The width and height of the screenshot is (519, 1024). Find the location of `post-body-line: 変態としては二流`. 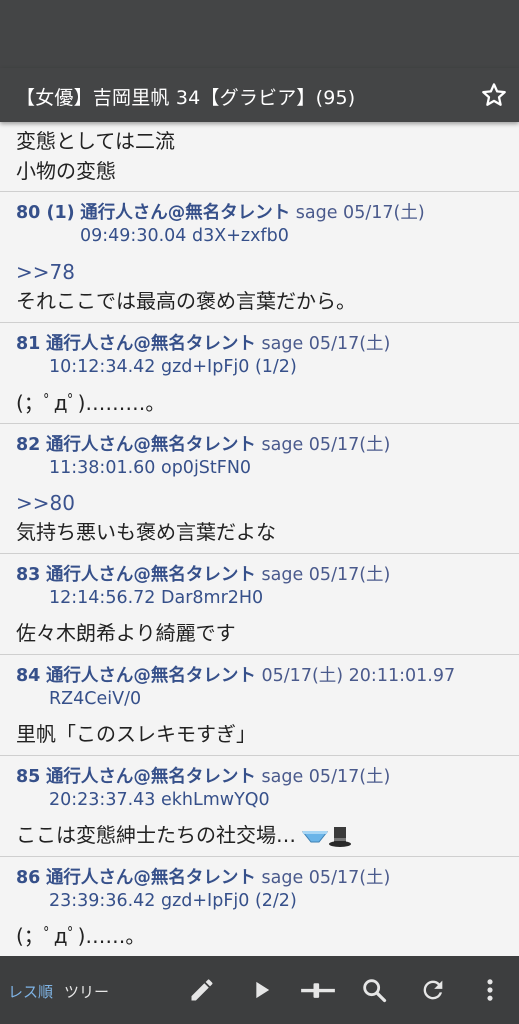

post-body-line: 変態としては二流 is located at coordinates (95, 141).